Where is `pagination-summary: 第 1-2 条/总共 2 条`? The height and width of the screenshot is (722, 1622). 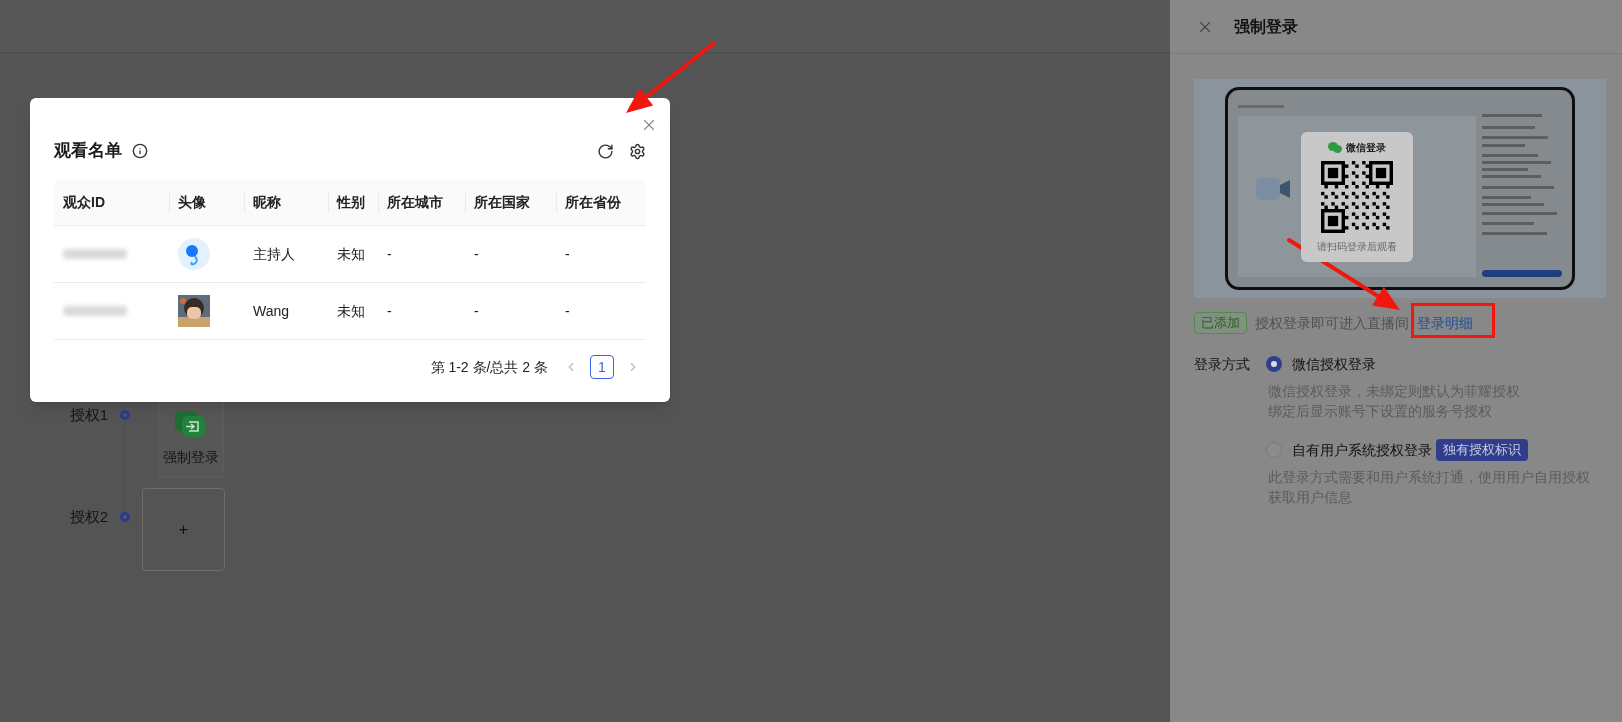 pagination-summary: 第 1-2 条/总共 2 条 is located at coordinates (489, 367).